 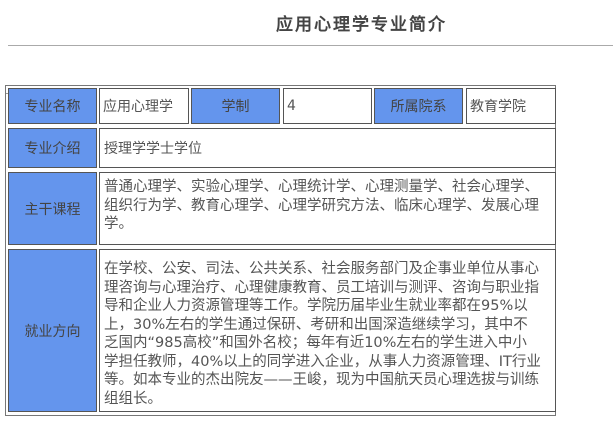 What do you see at coordinates (310, 45) in the screenshot?
I see `divider` at bounding box center [310, 45].